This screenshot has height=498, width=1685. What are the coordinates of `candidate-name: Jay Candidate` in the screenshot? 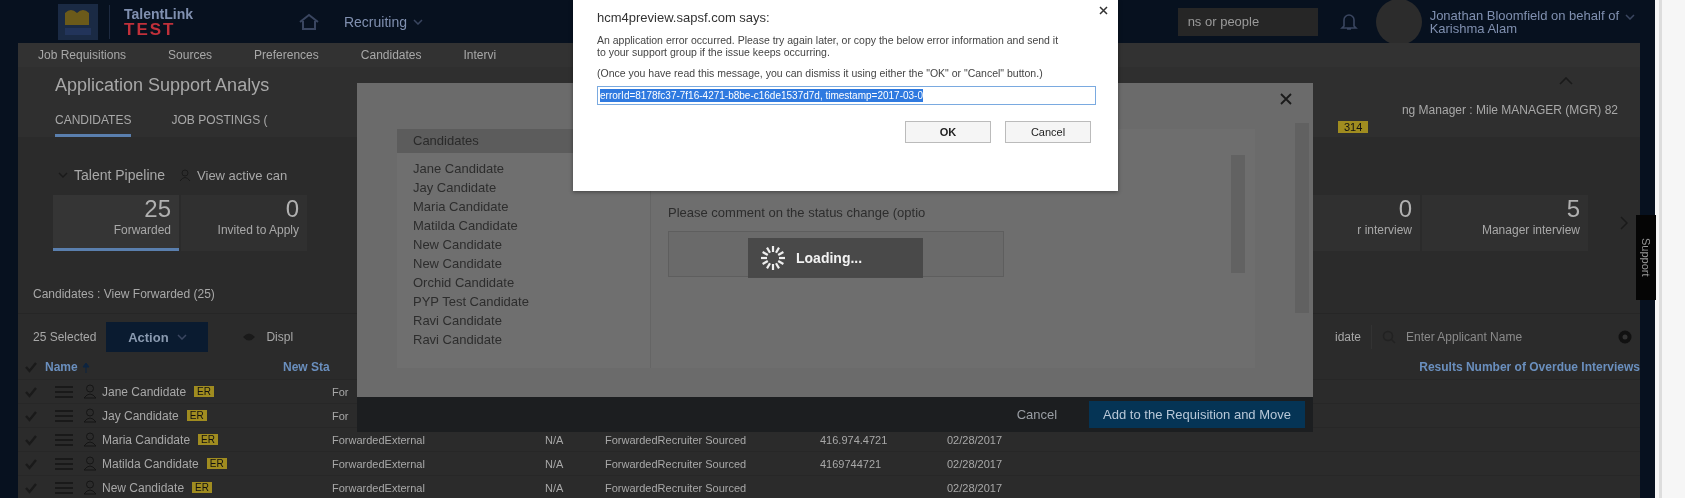 It's located at (140, 415).